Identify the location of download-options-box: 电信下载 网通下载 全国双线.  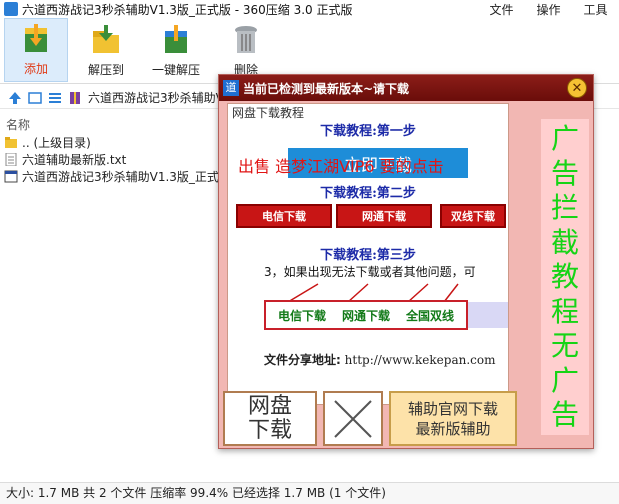
(366, 315).